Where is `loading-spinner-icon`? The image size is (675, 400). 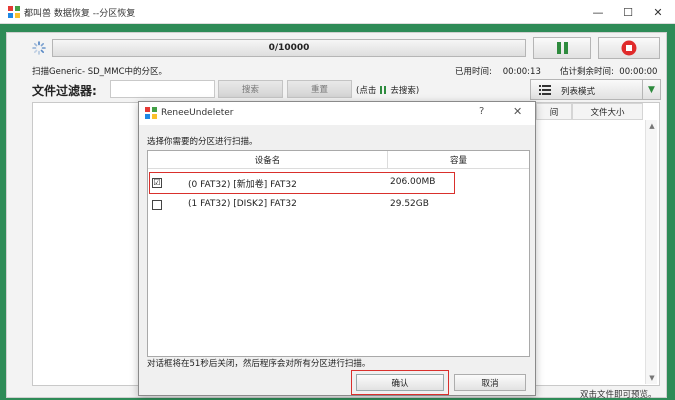
loading-spinner-icon is located at coordinates (39, 48).